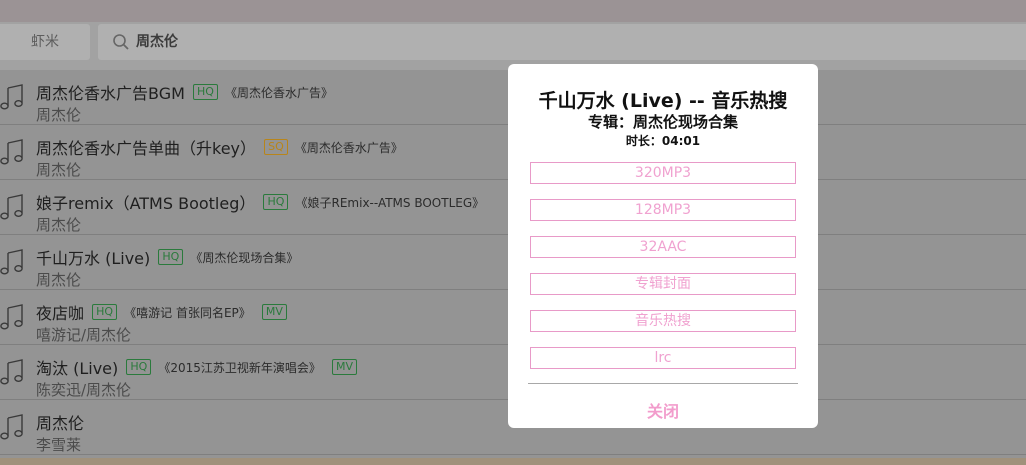 The width and height of the screenshot is (1026, 465). I want to click on song-title-line: 夜店咖 HQ 《嘻游记 首张同名EP》 MV, so click(161, 311).